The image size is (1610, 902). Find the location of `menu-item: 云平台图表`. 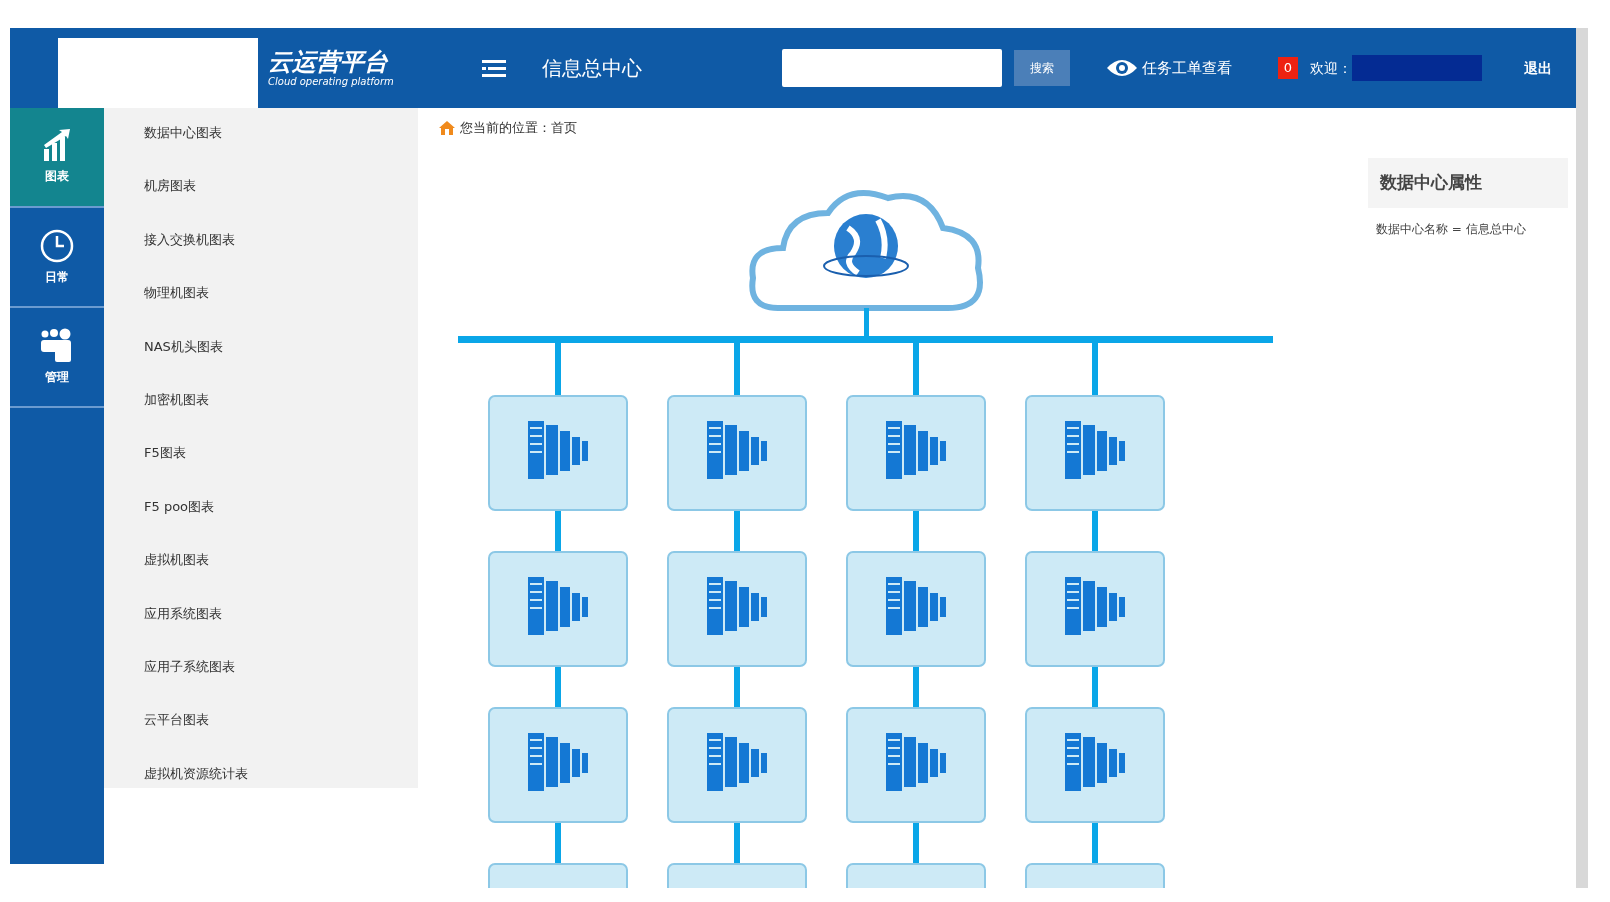

menu-item: 云平台图表 is located at coordinates (261, 732).